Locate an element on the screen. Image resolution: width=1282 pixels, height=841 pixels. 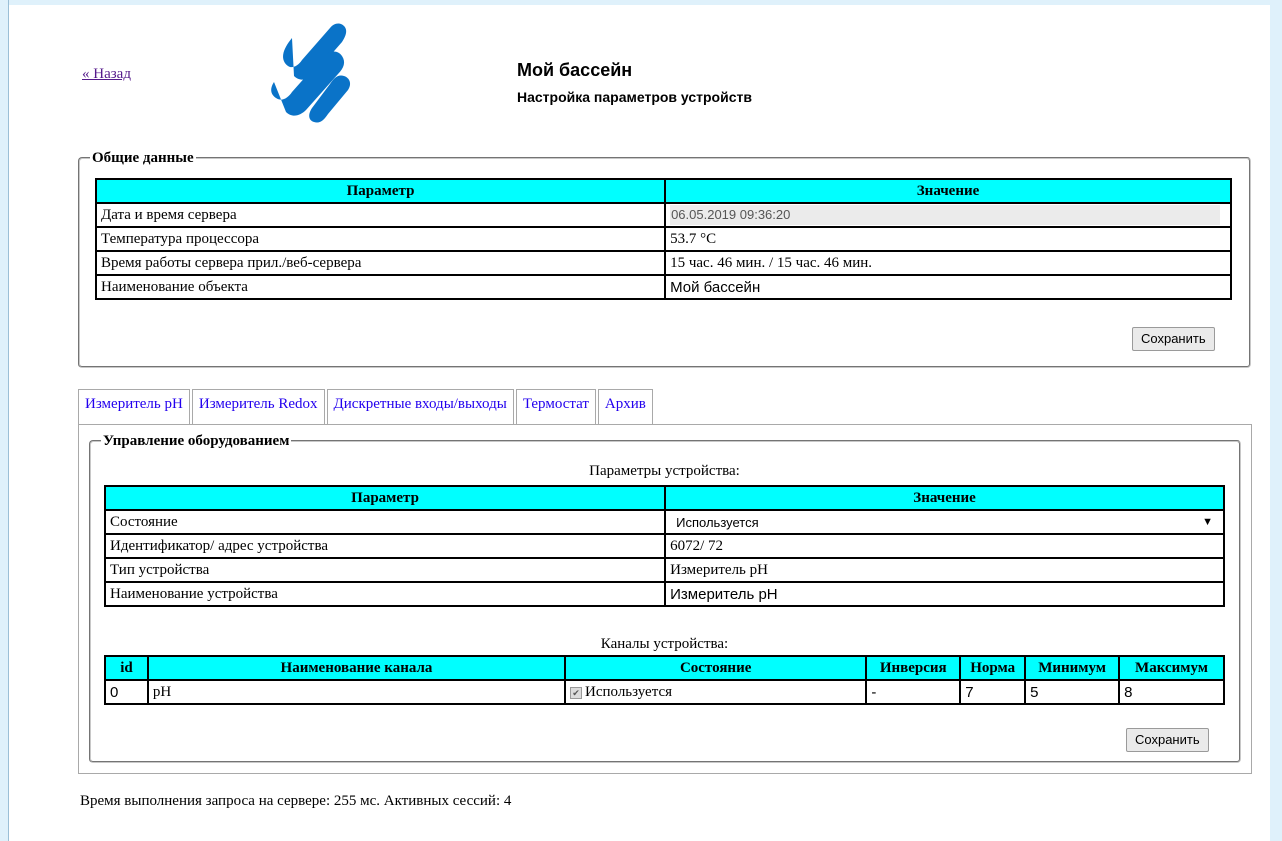
channel-enabled-checkbox: ✔ is located at coordinates (576, 692).